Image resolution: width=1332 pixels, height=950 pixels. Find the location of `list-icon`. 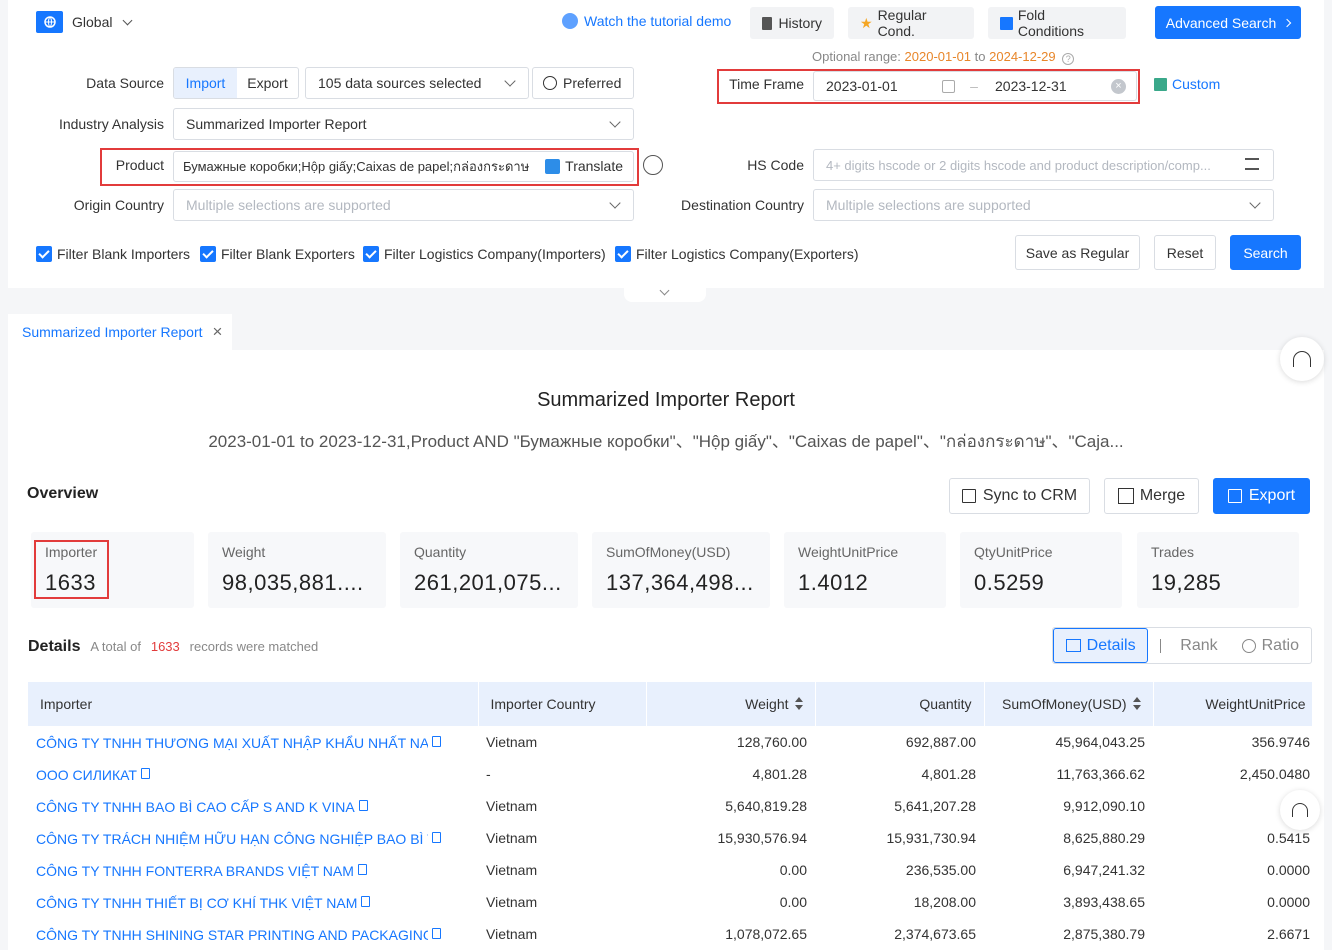

list-icon is located at coordinates (1252, 164).